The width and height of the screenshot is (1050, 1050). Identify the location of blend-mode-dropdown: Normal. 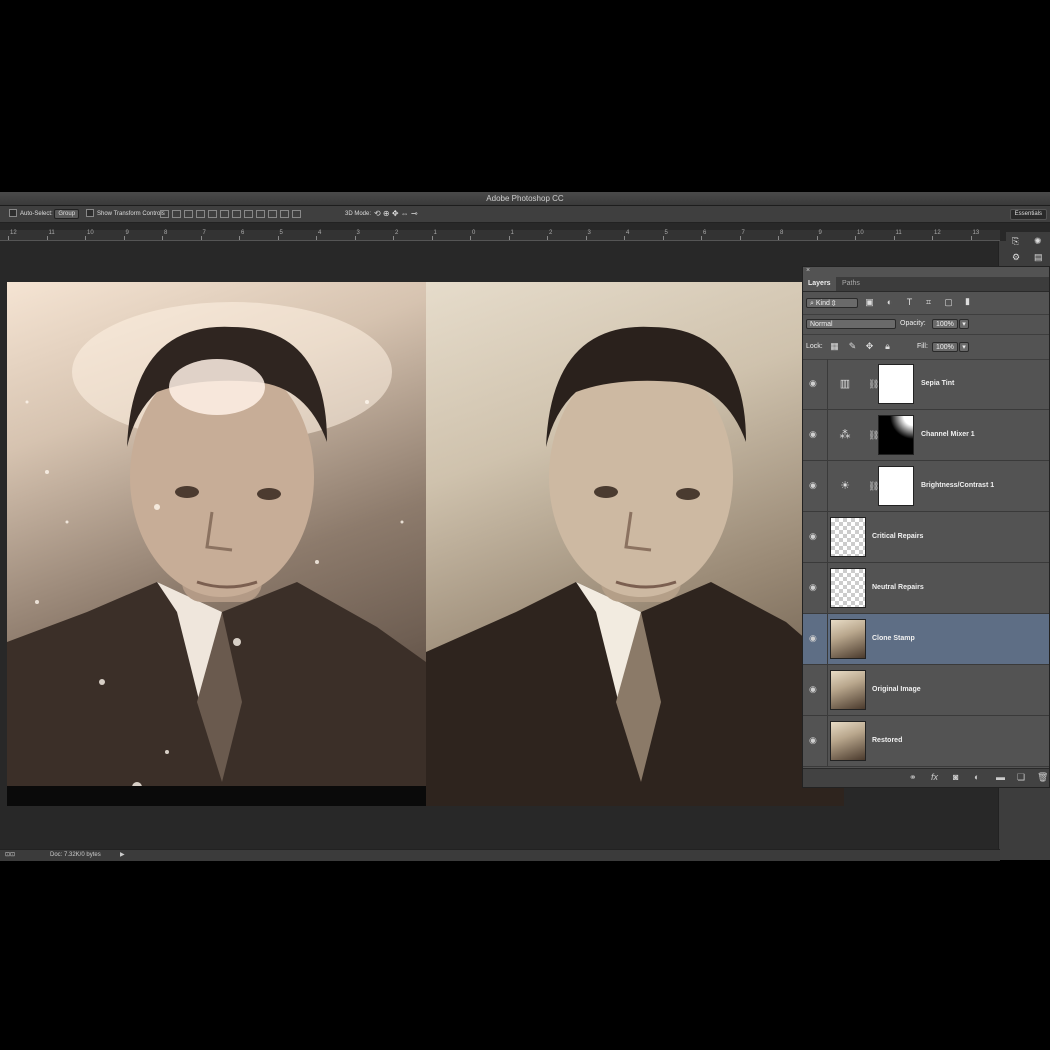
(851, 324).